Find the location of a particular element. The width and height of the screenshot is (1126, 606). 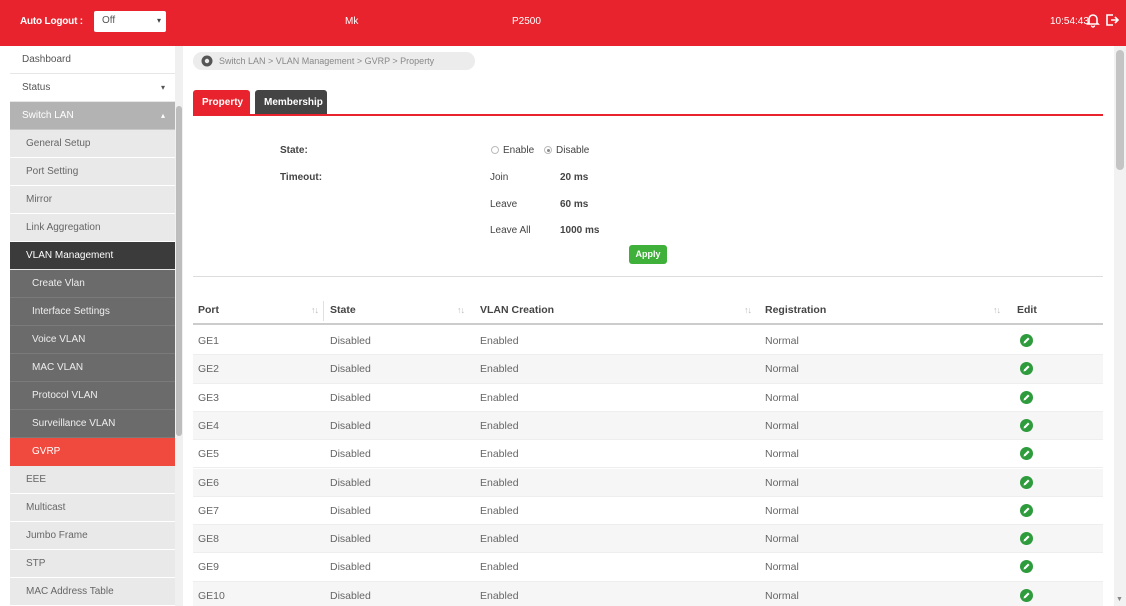

tab-membership: Membership is located at coordinates (291, 102).